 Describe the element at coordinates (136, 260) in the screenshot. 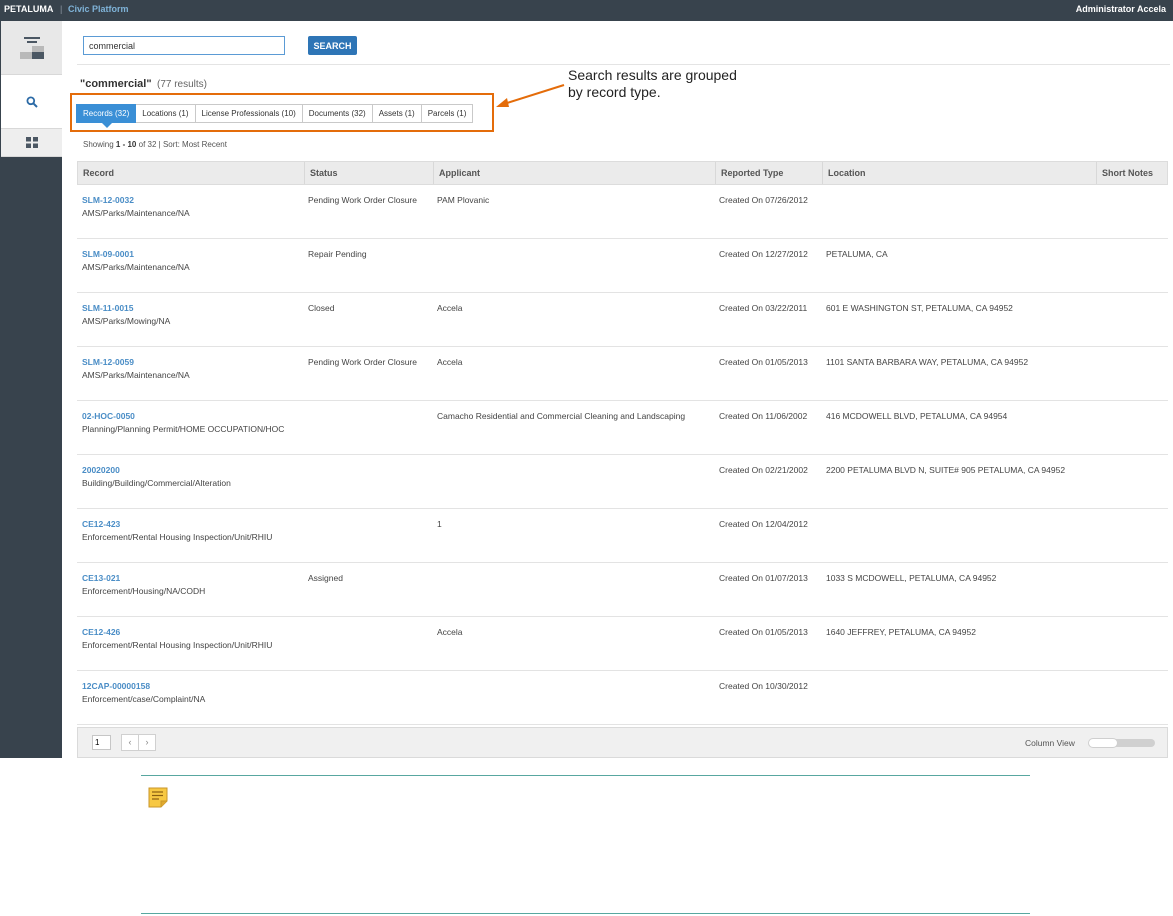

I see `record-cell: SLM-09-0001 AMS/Parks/Maintenance/NA` at that location.